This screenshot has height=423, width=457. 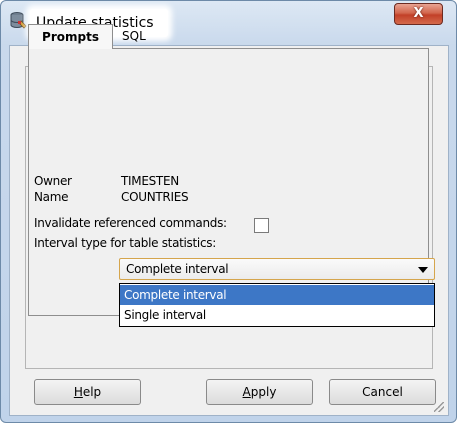 What do you see at coordinates (150, 181) in the screenshot?
I see `owner-value: TIMESTEN` at bounding box center [150, 181].